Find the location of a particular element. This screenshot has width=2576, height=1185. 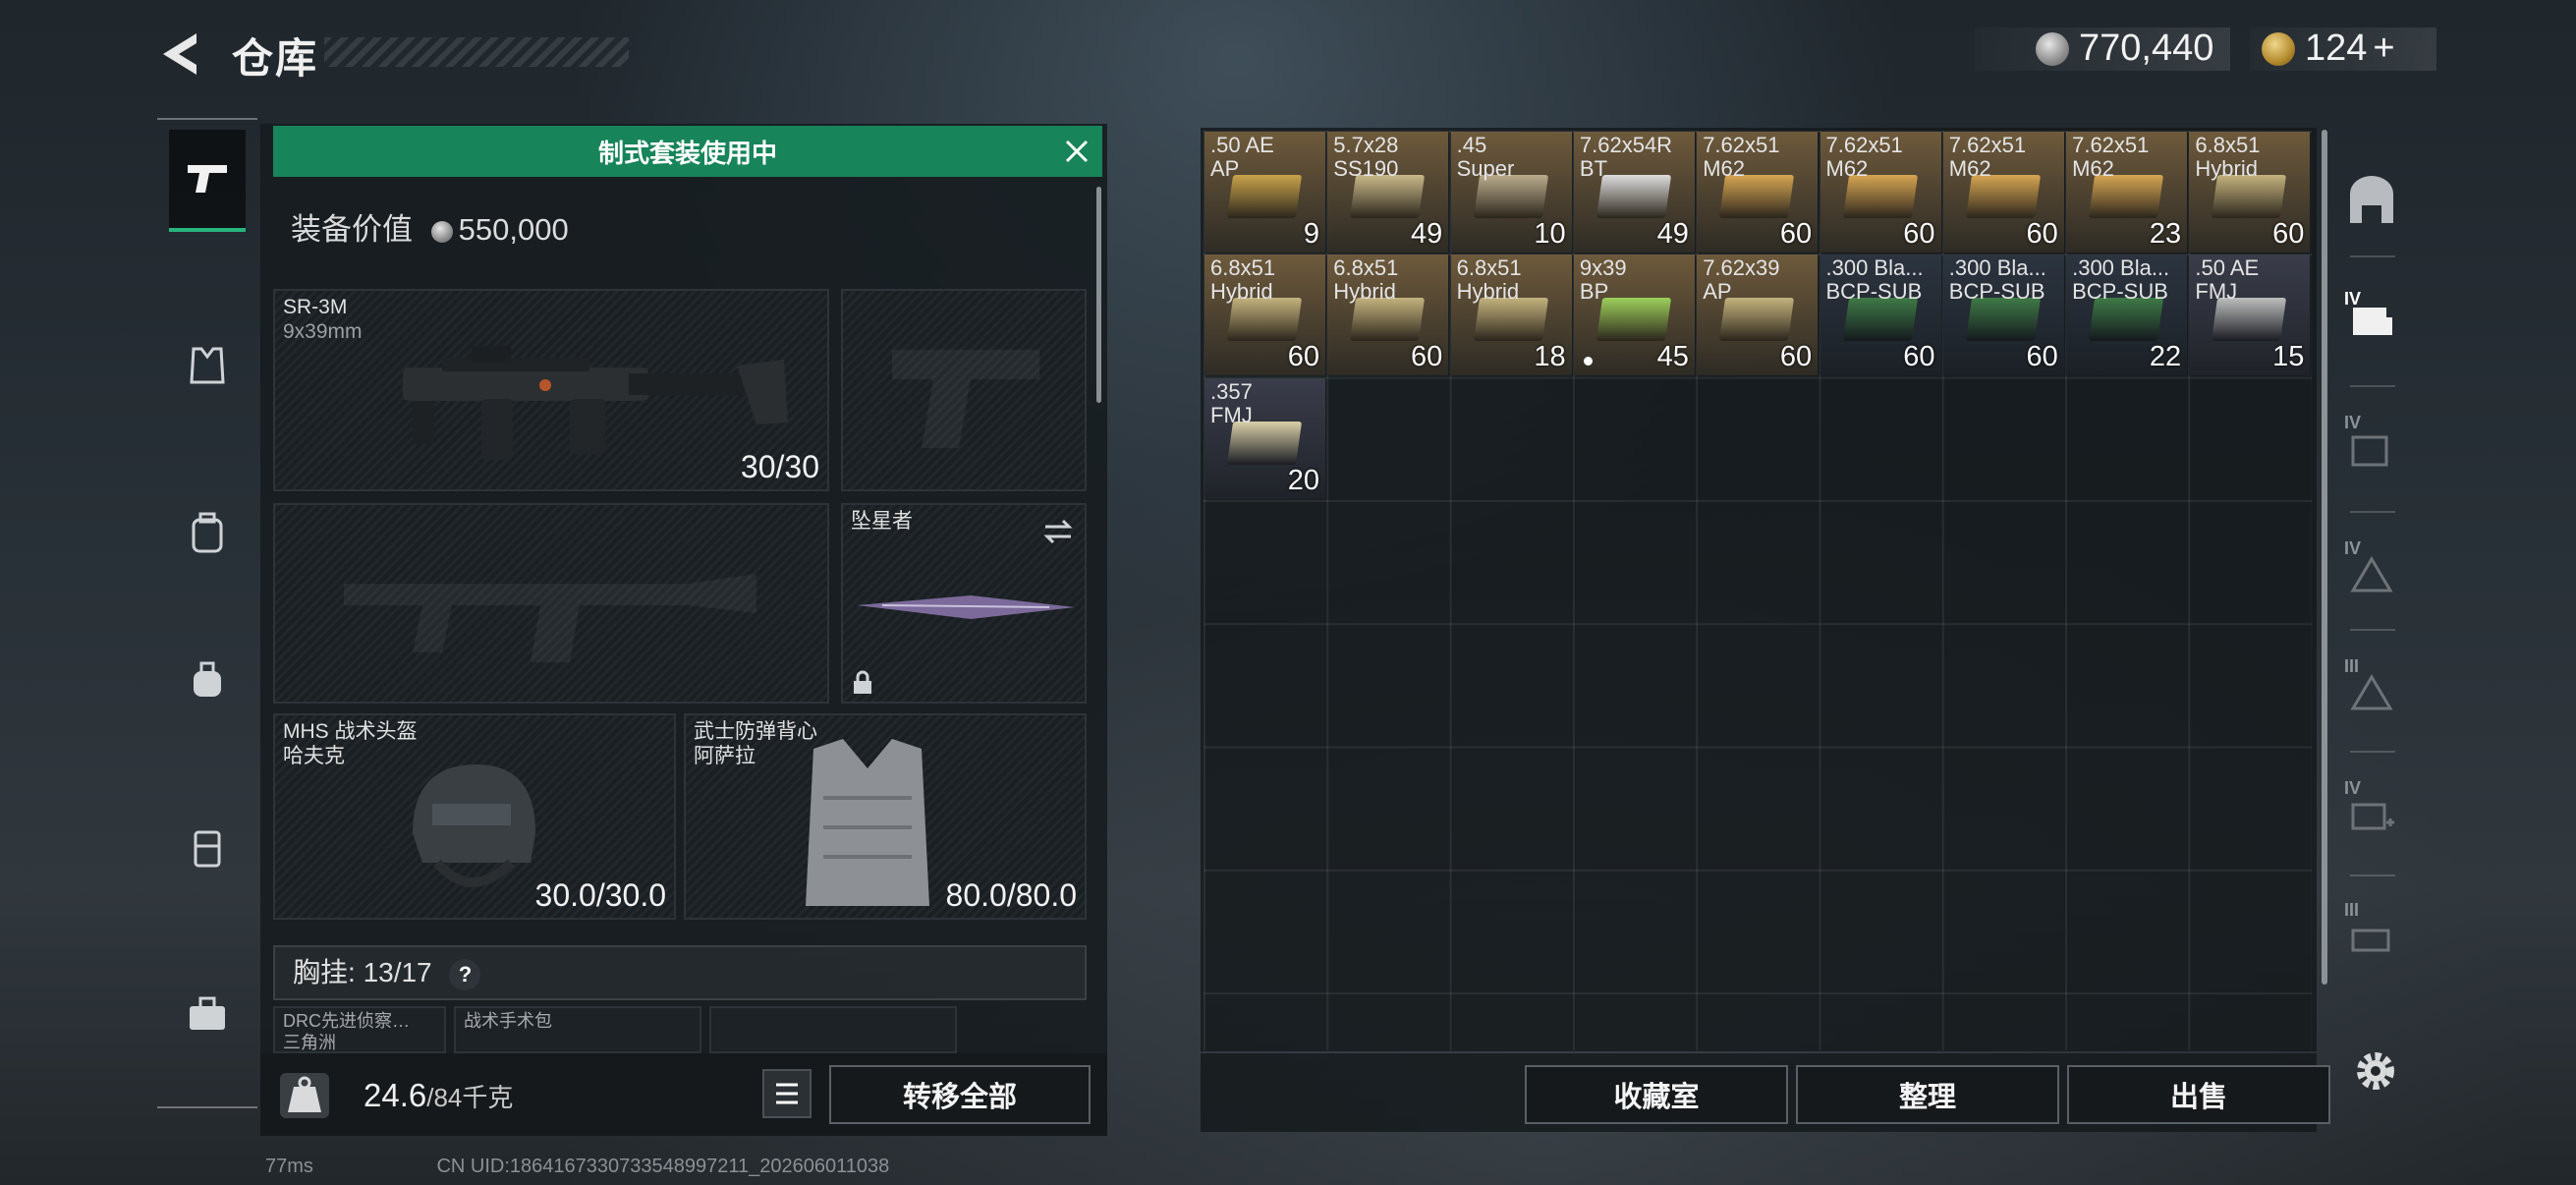

armor-slot: 武士防弹背心 阿萨拉 80.0/80.0 is located at coordinates (885, 817).